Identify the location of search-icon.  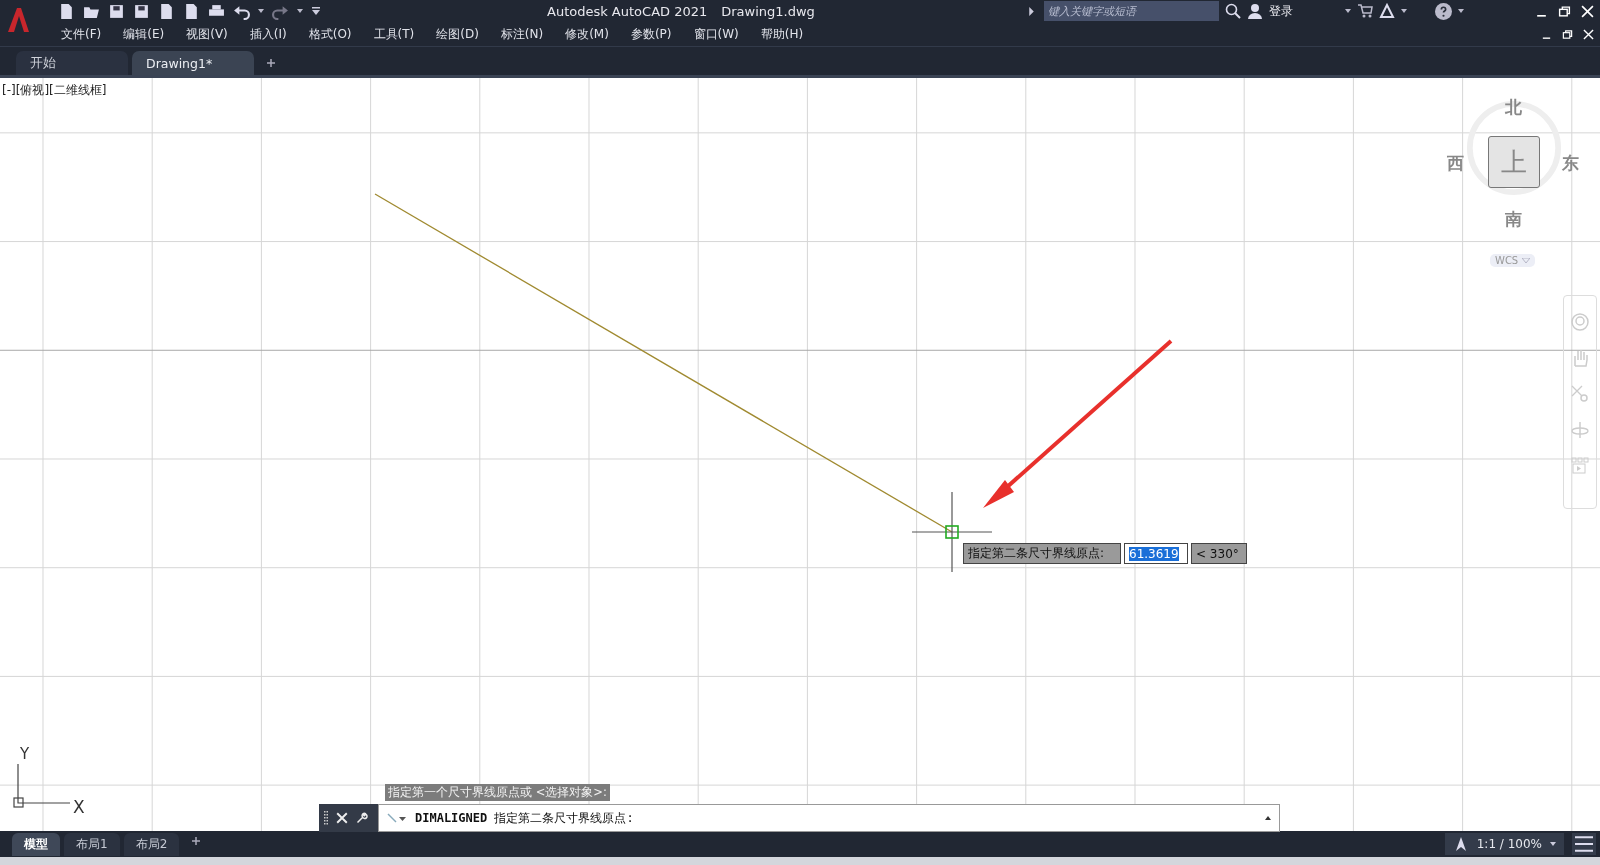
(1232, 11).